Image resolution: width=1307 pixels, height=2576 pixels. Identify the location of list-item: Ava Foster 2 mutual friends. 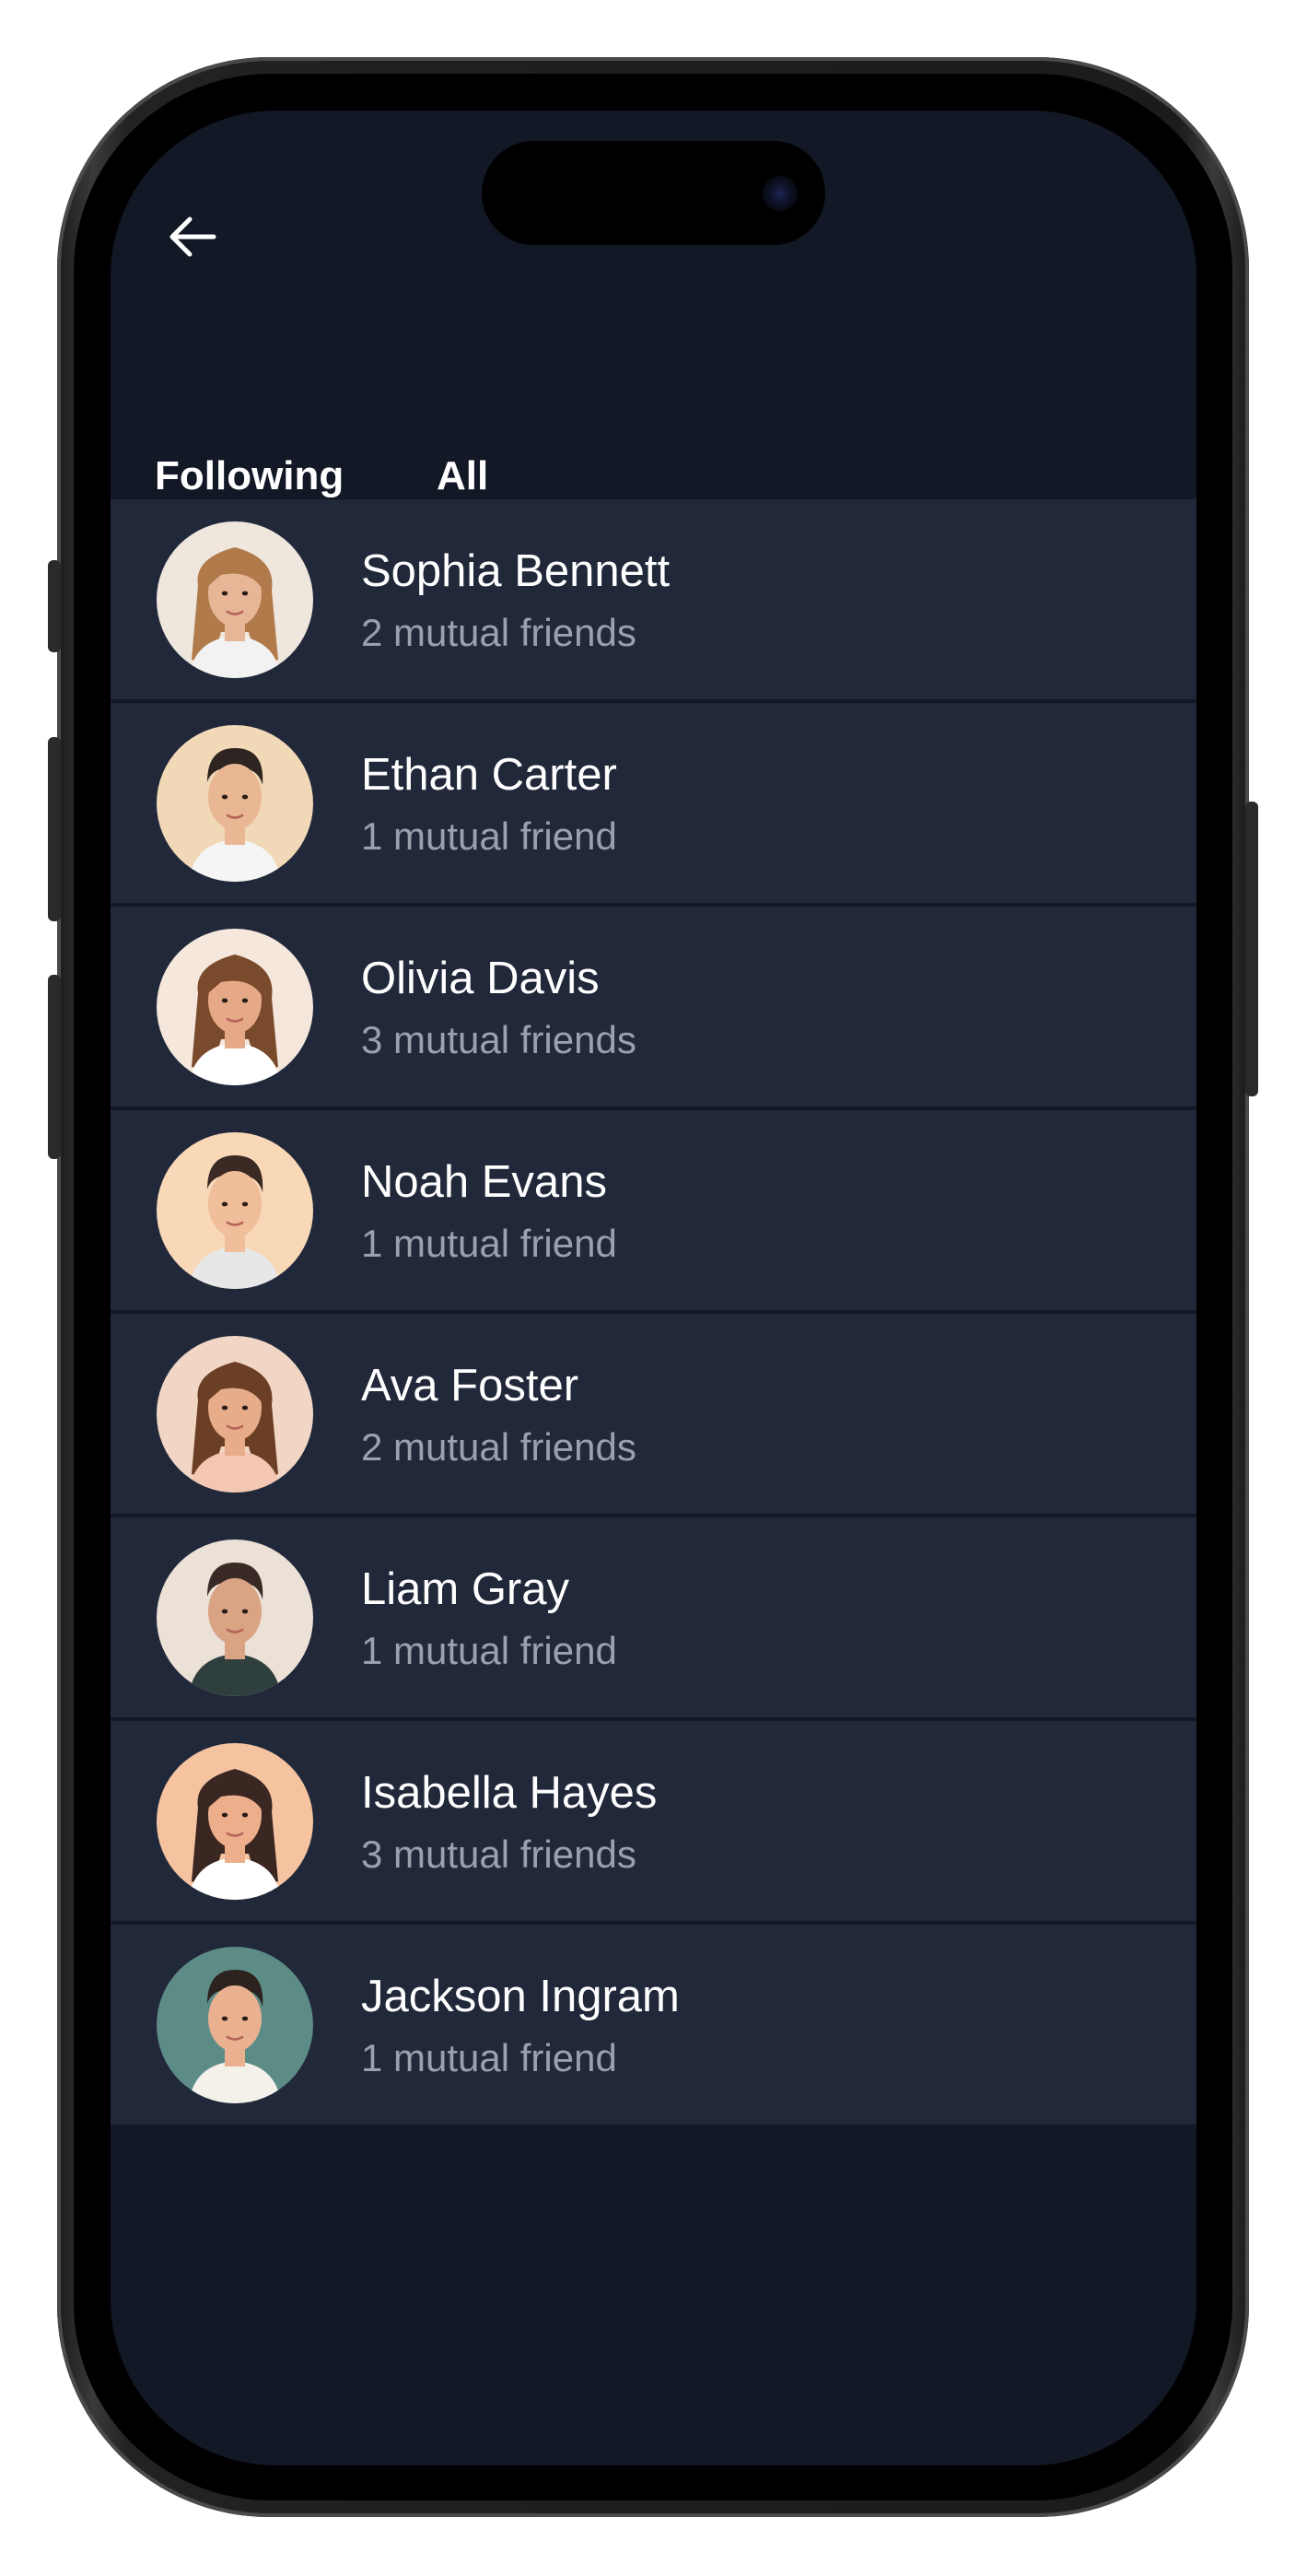
(653, 1415).